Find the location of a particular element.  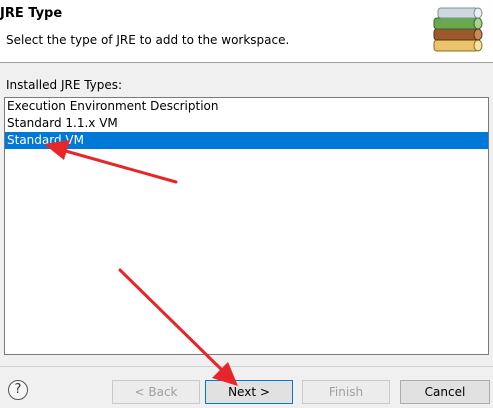

jre-books-icon is located at coordinates (458, 29).